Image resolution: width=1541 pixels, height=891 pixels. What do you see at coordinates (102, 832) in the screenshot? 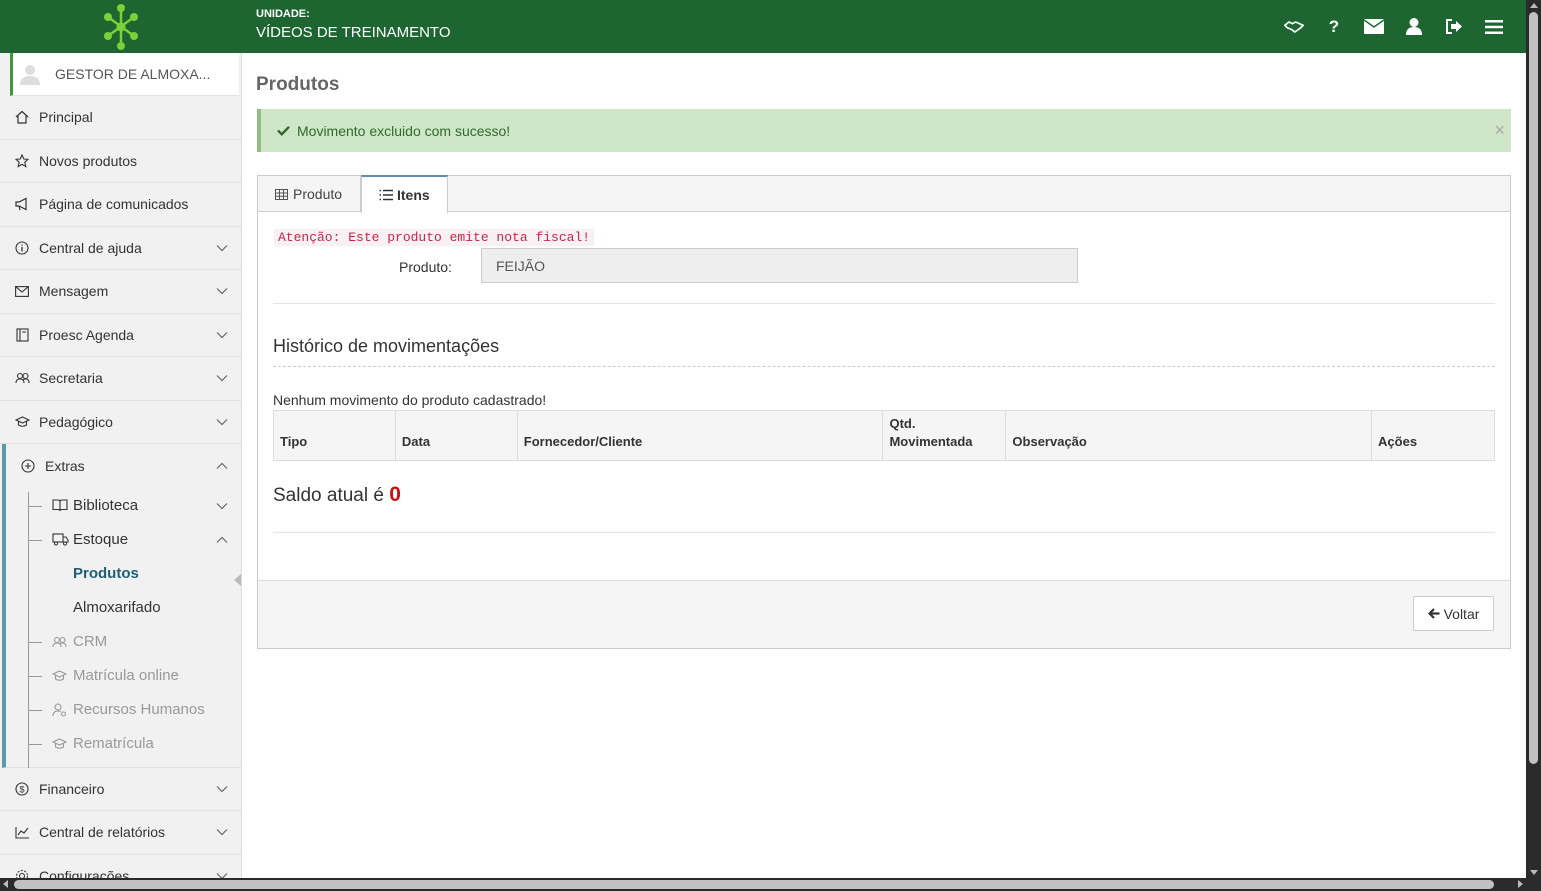
I see `sidebar-item-label: Central de relatórios` at bounding box center [102, 832].